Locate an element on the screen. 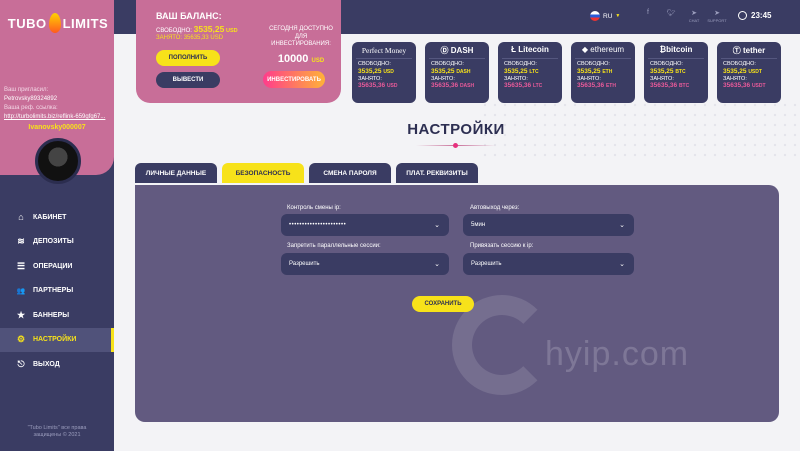 The image size is (800, 451). free-value: 3535,25 ETH is located at coordinates (595, 71).